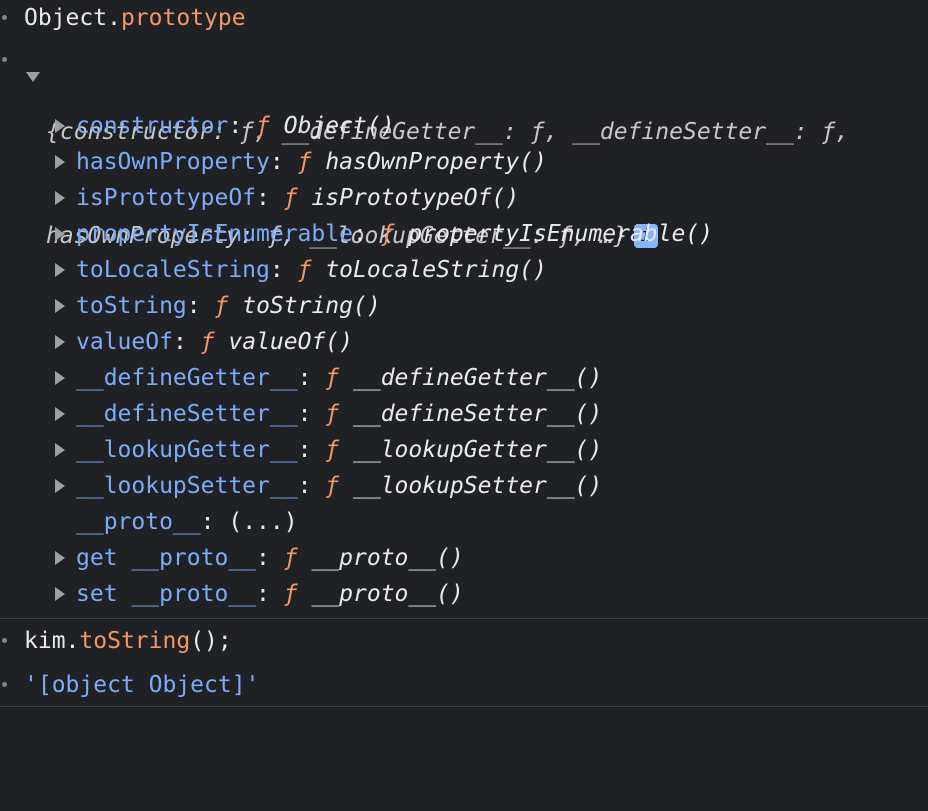 This screenshot has height=811, width=928. What do you see at coordinates (311, 306) in the screenshot?
I see `property-value: toString()` at bounding box center [311, 306].